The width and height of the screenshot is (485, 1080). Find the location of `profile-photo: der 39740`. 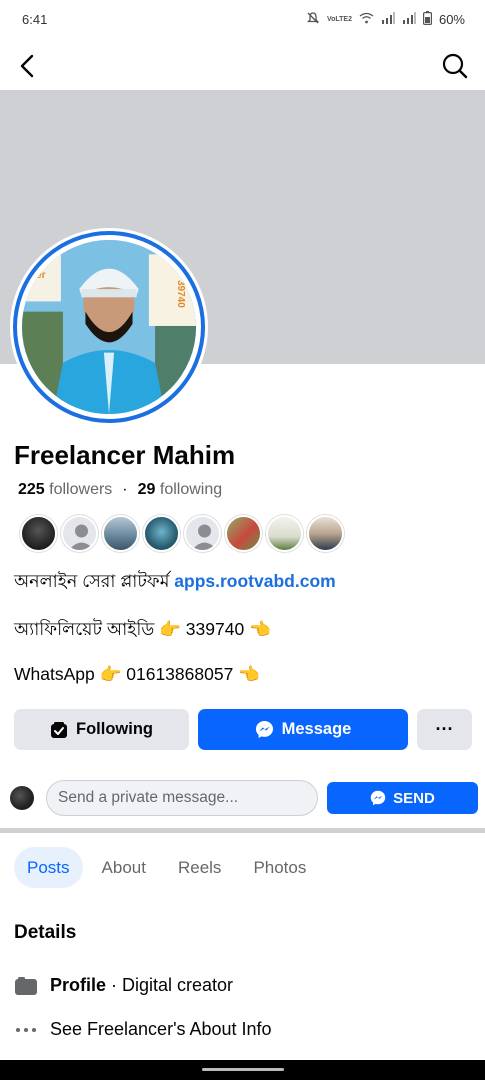

profile-photo: der 39740 is located at coordinates (109, 327).